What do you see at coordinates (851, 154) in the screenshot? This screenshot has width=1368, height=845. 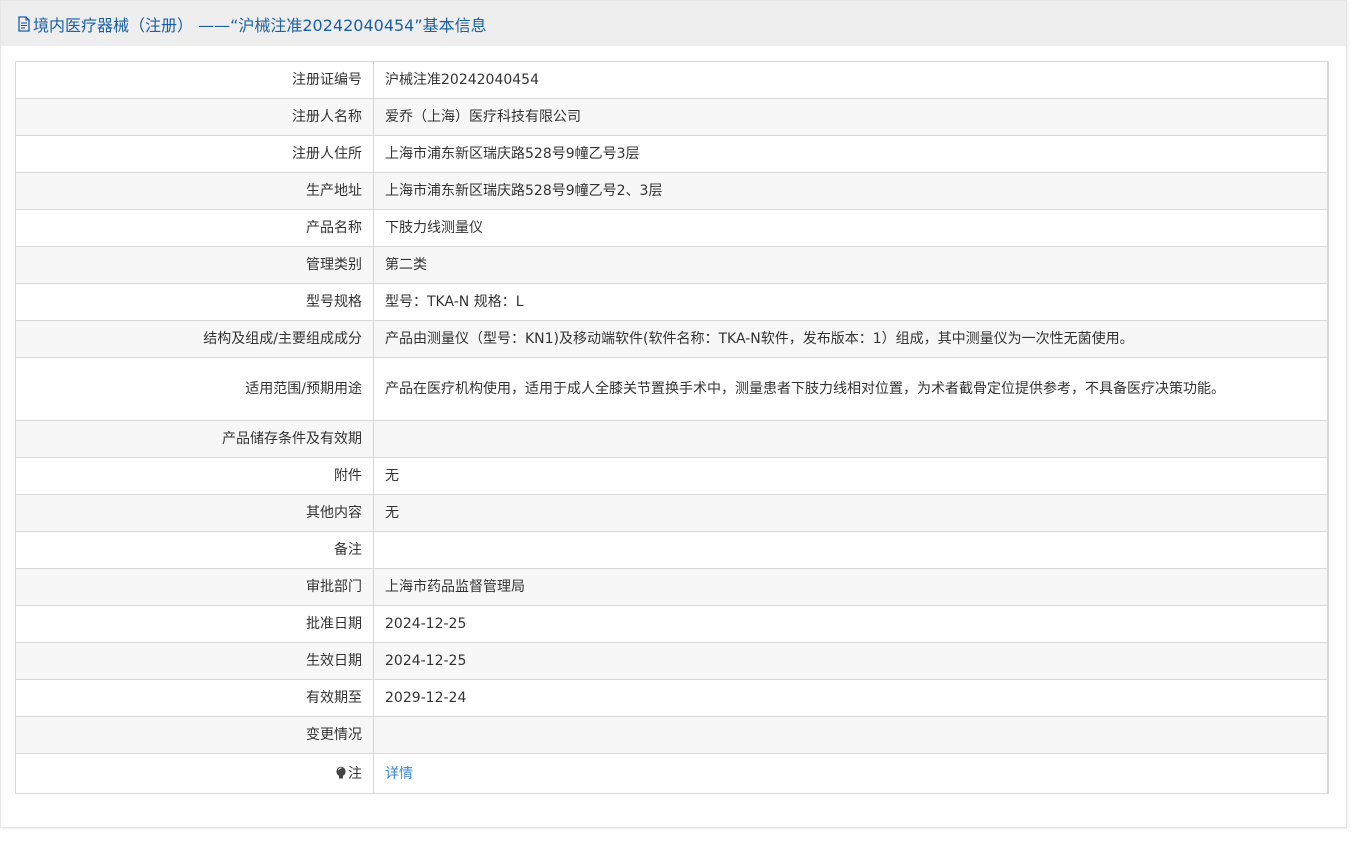 I see `row-value: 上海市浦东新区瑞庆路528号9幢乙号3层` at bounding box center [851, 154].